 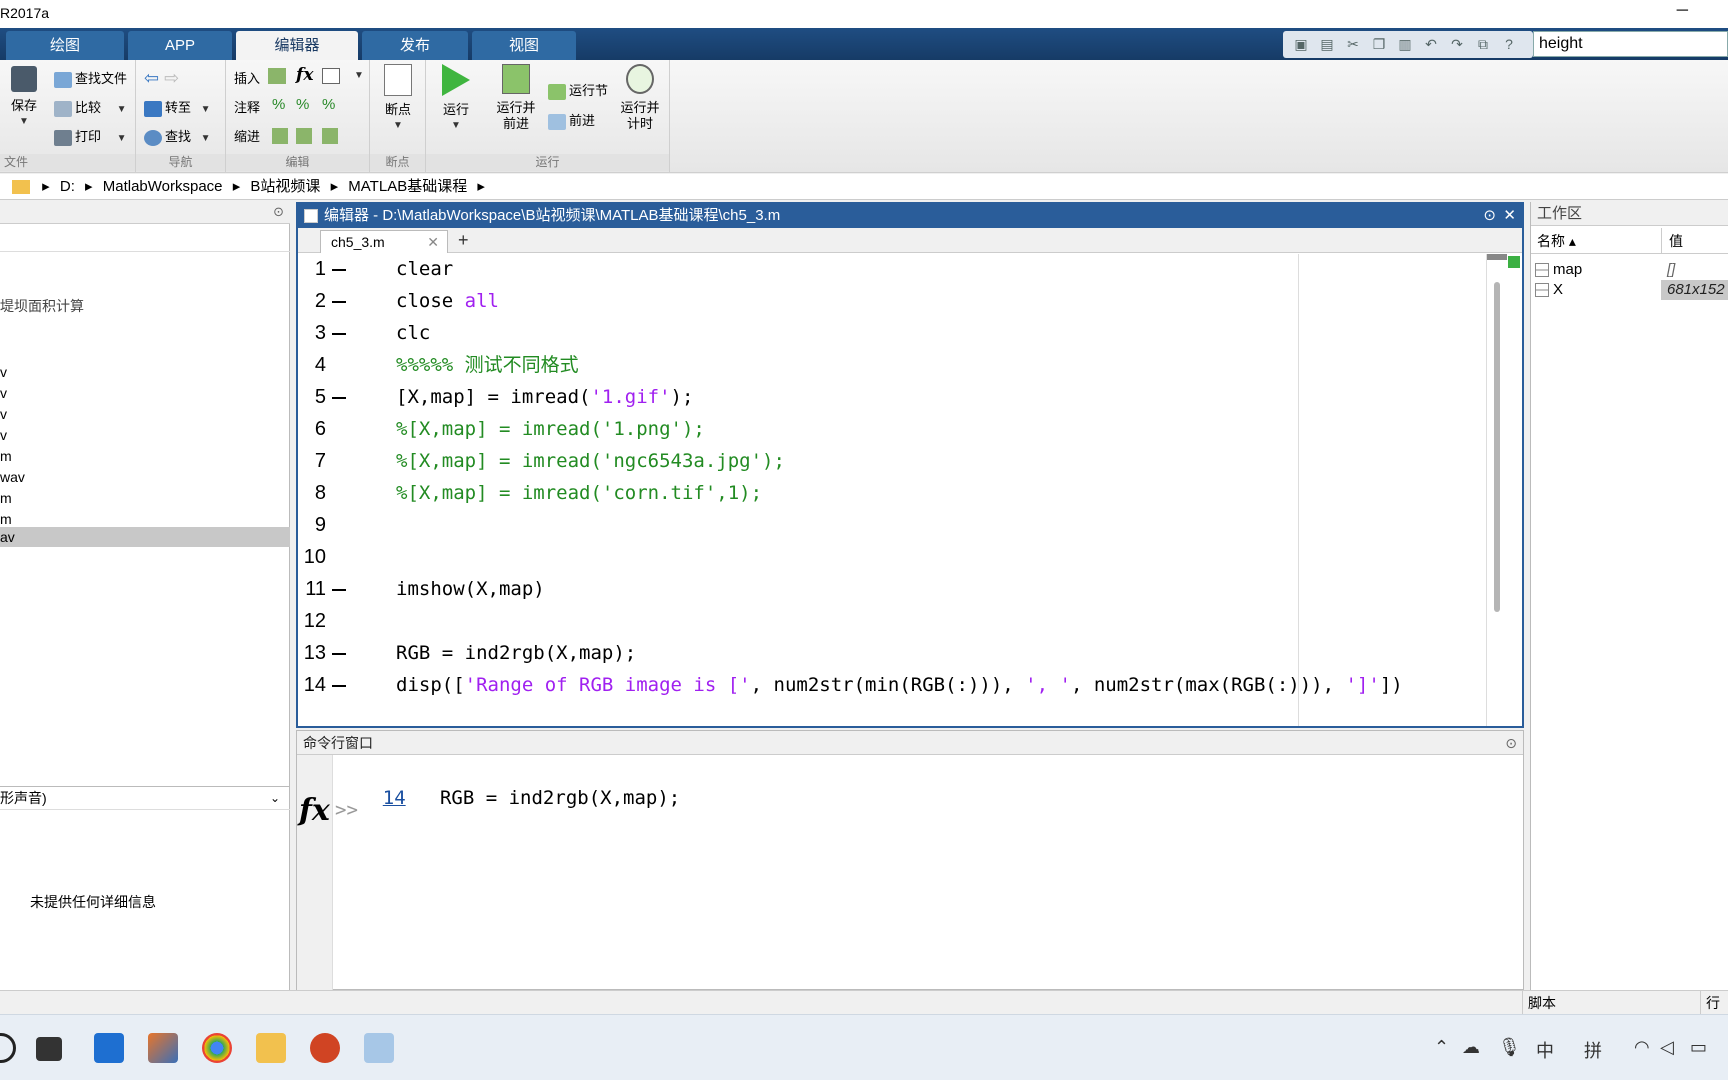 What do you see at coordinates (313, 589) in the screenshot?
I see `line-number: 11` at bounding box center [313, 589].